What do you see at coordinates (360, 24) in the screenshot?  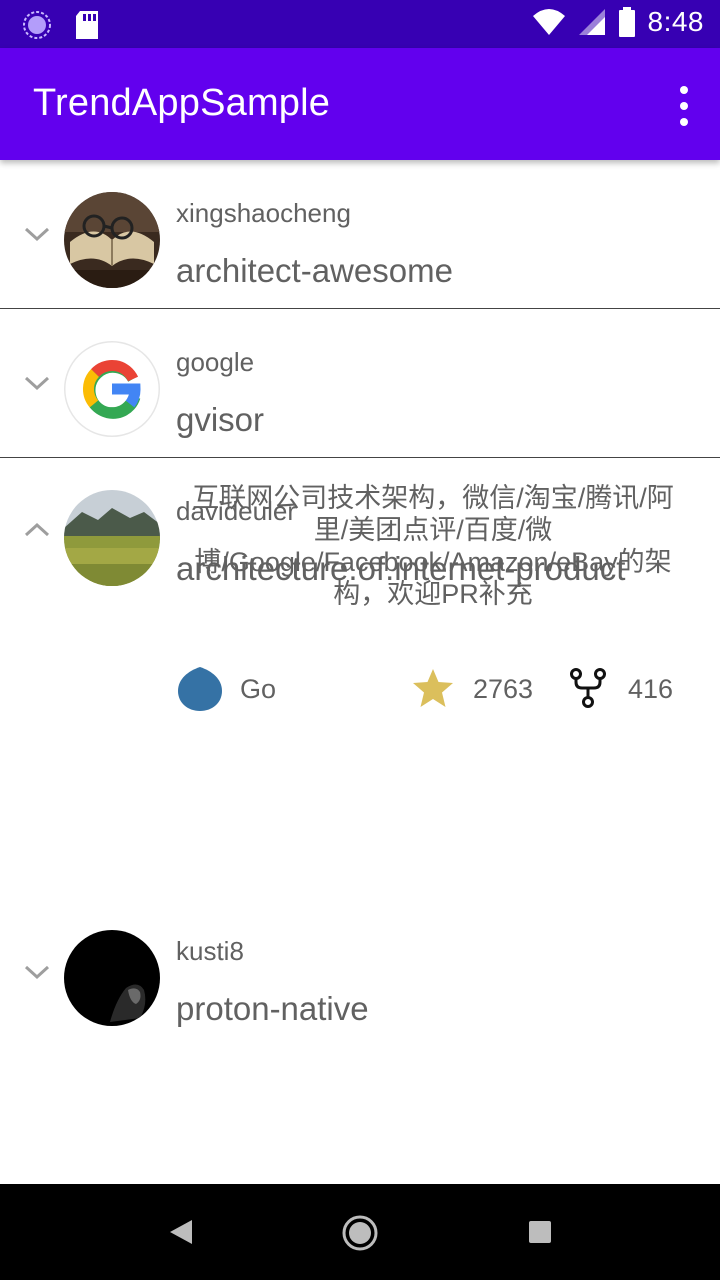 I see `status-bar: 8:48` at bounding box center [360, 24].